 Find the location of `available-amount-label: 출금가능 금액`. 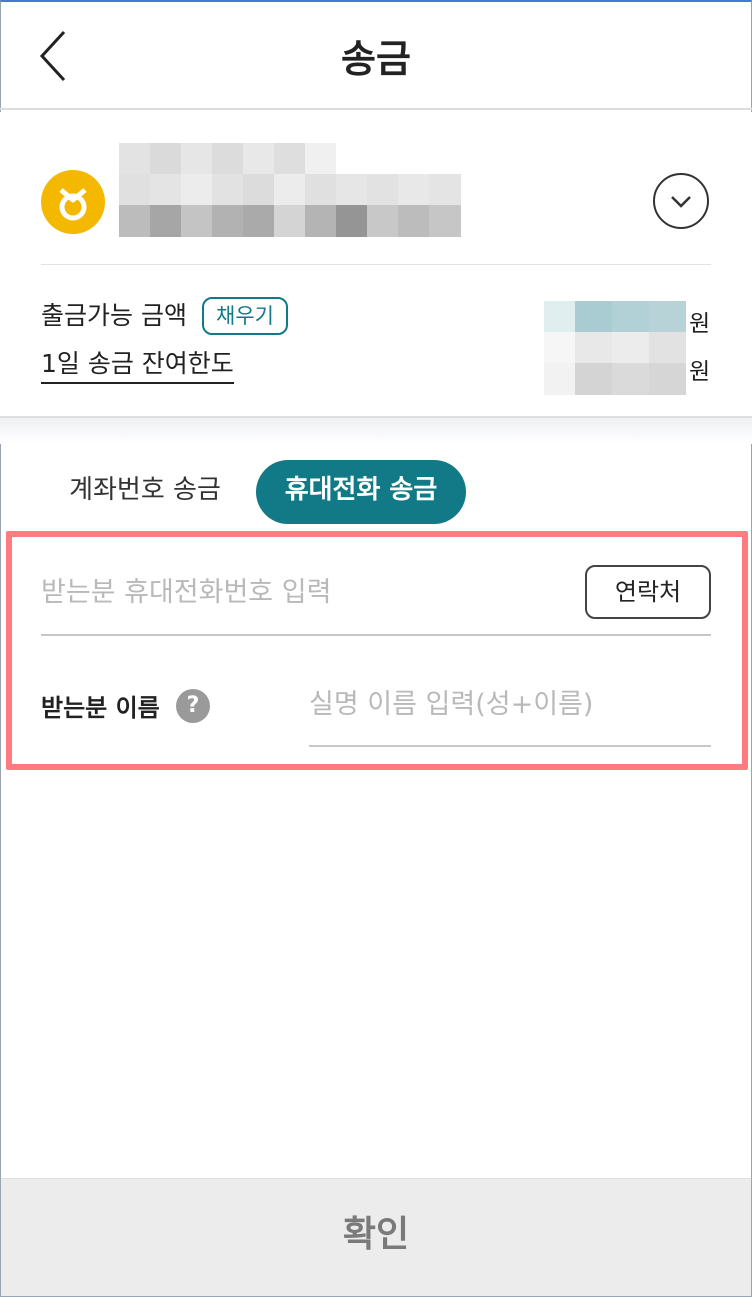

available-amount-label: 출금가능 금액 is located at coordinates (114, 315).